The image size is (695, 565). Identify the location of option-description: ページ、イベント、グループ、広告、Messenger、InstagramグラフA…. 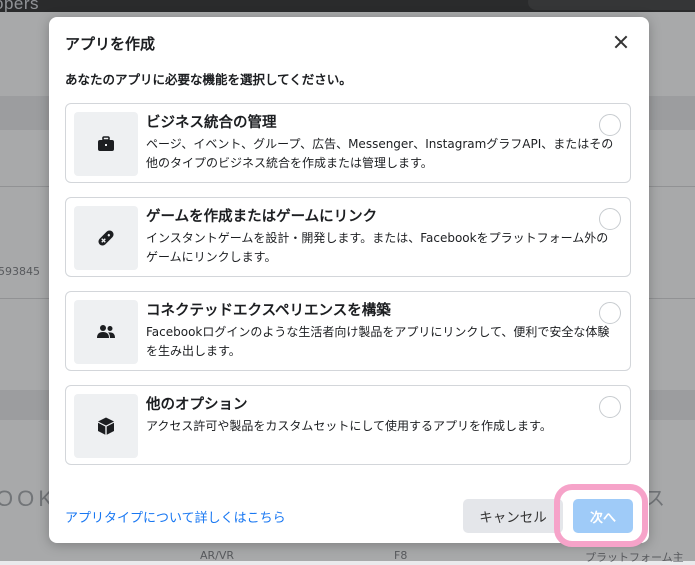
(380, 153).